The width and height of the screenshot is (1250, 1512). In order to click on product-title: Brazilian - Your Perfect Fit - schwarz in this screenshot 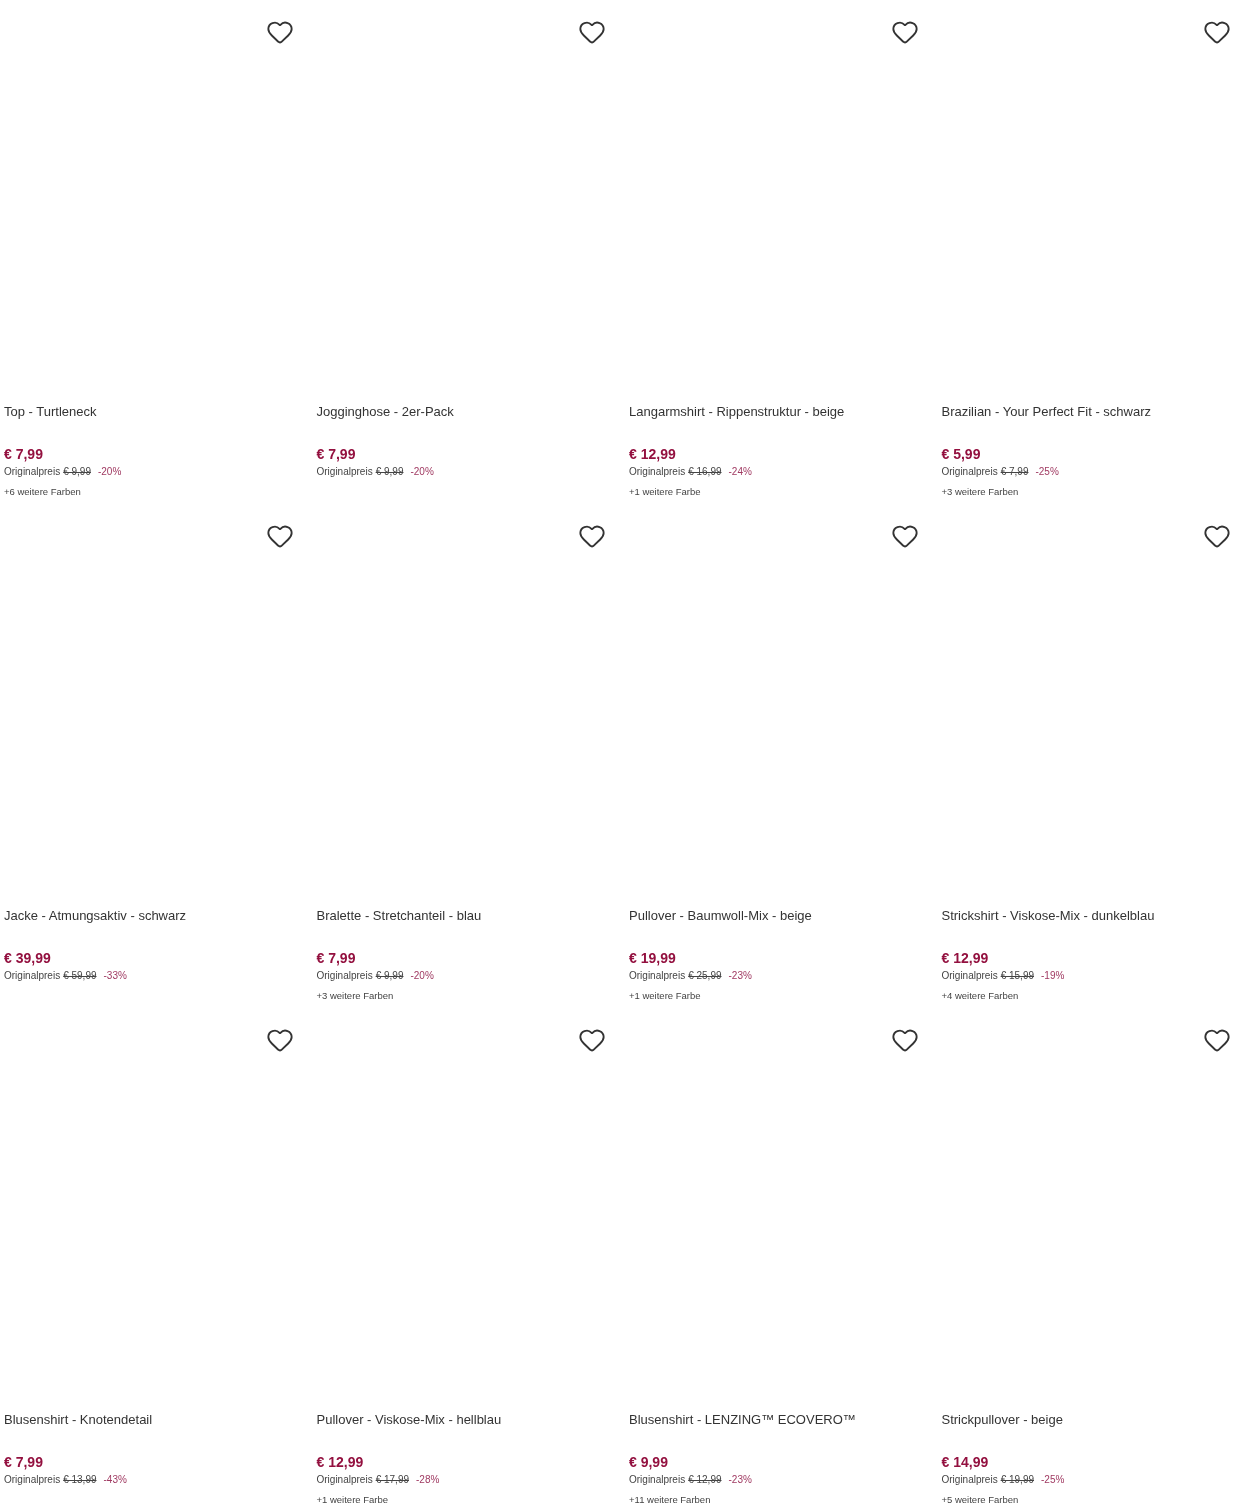, I will do `click(1093, 424)`.